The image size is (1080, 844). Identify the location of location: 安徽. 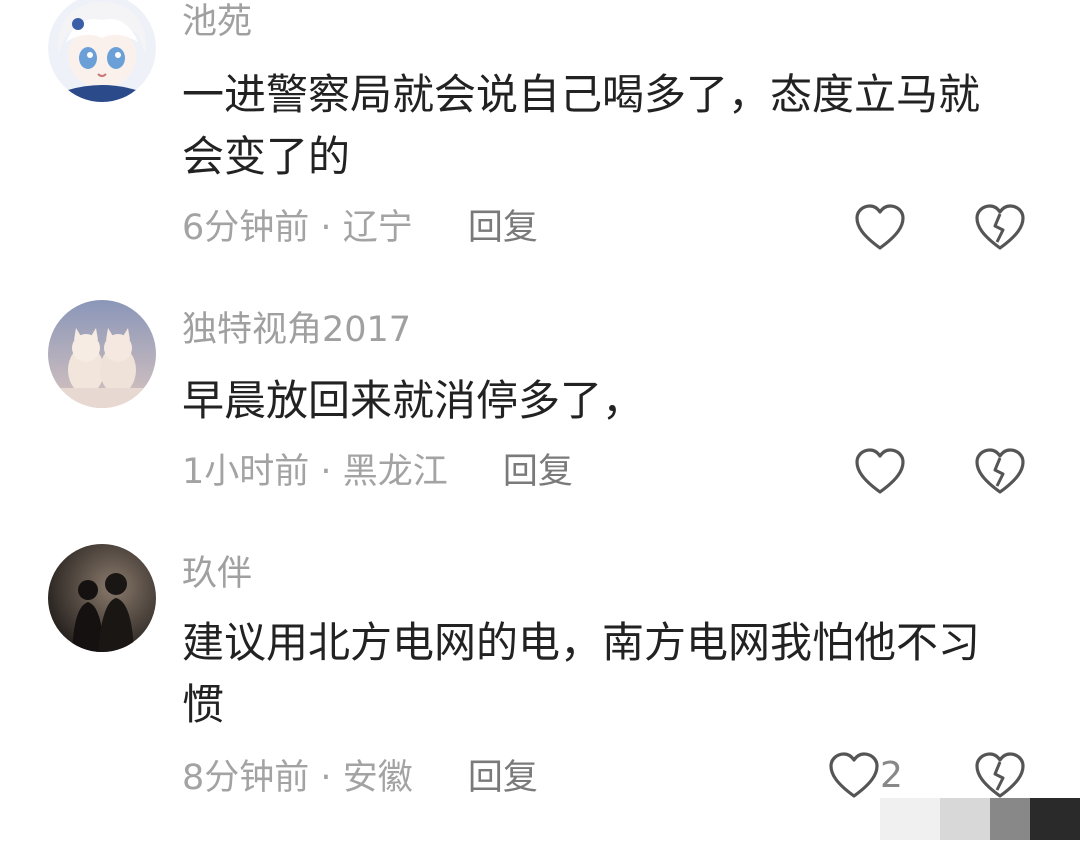
(377, 778).